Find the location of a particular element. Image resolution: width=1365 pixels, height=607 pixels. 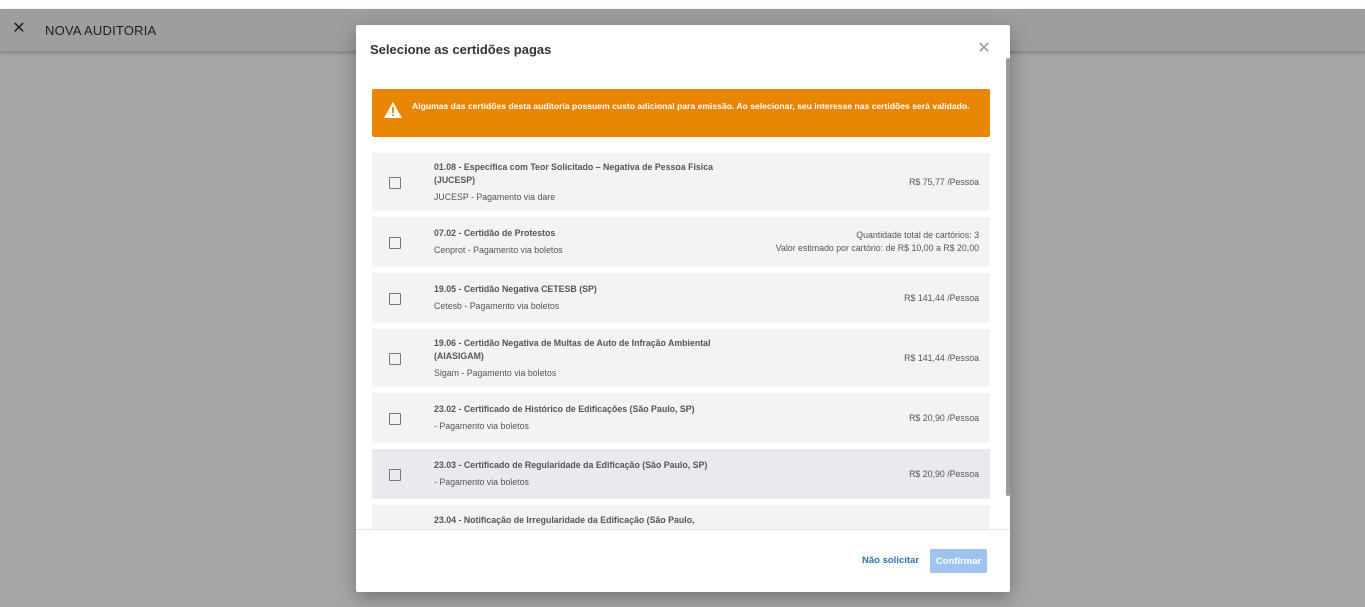

close-icon: ✕ is located at coordinates (19, 29).